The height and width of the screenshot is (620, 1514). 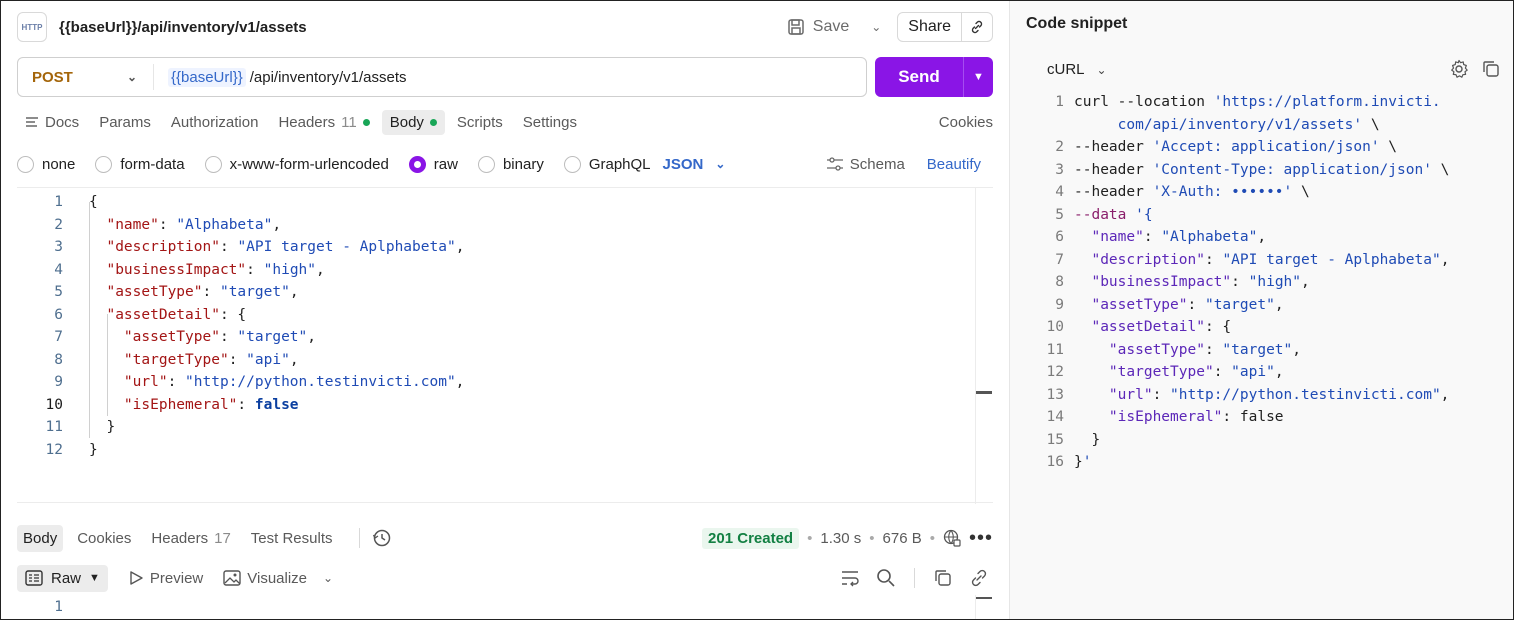 What do you see at coordinates (480, 122) in the screenshot?
I see `tab-scripts: Scripts` at bounding box center [480, 122].